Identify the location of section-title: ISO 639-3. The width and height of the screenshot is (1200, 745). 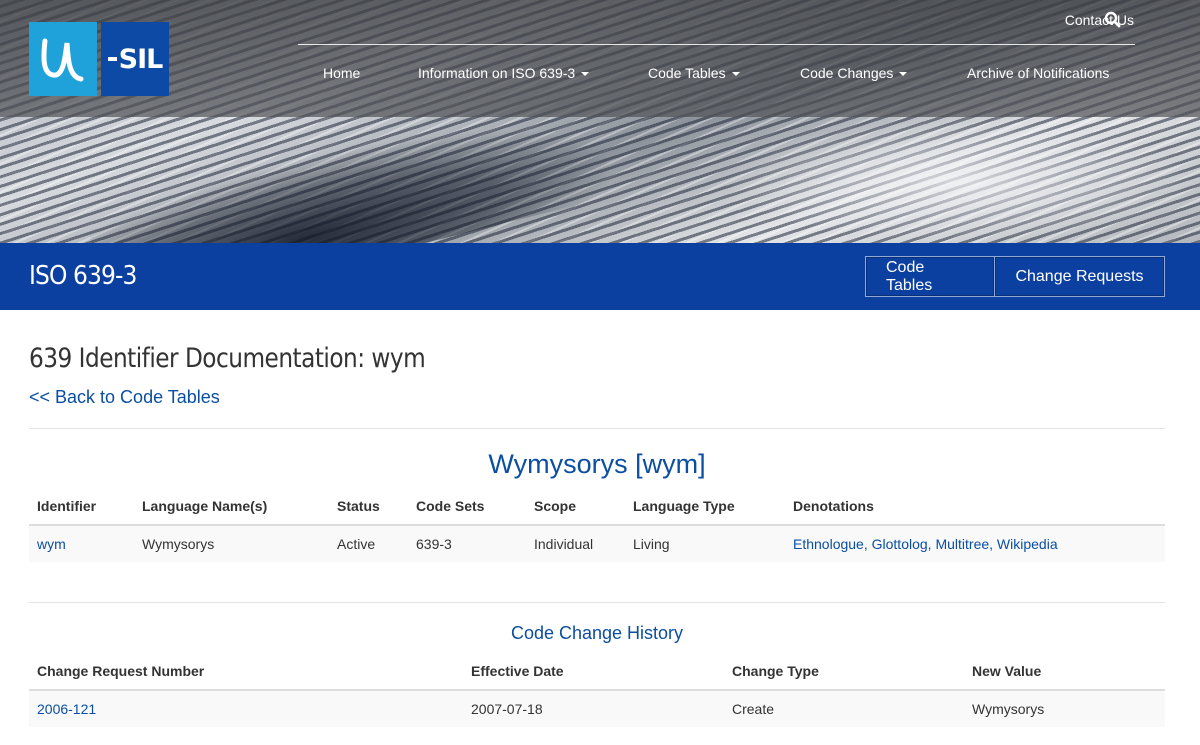
(83, 276).